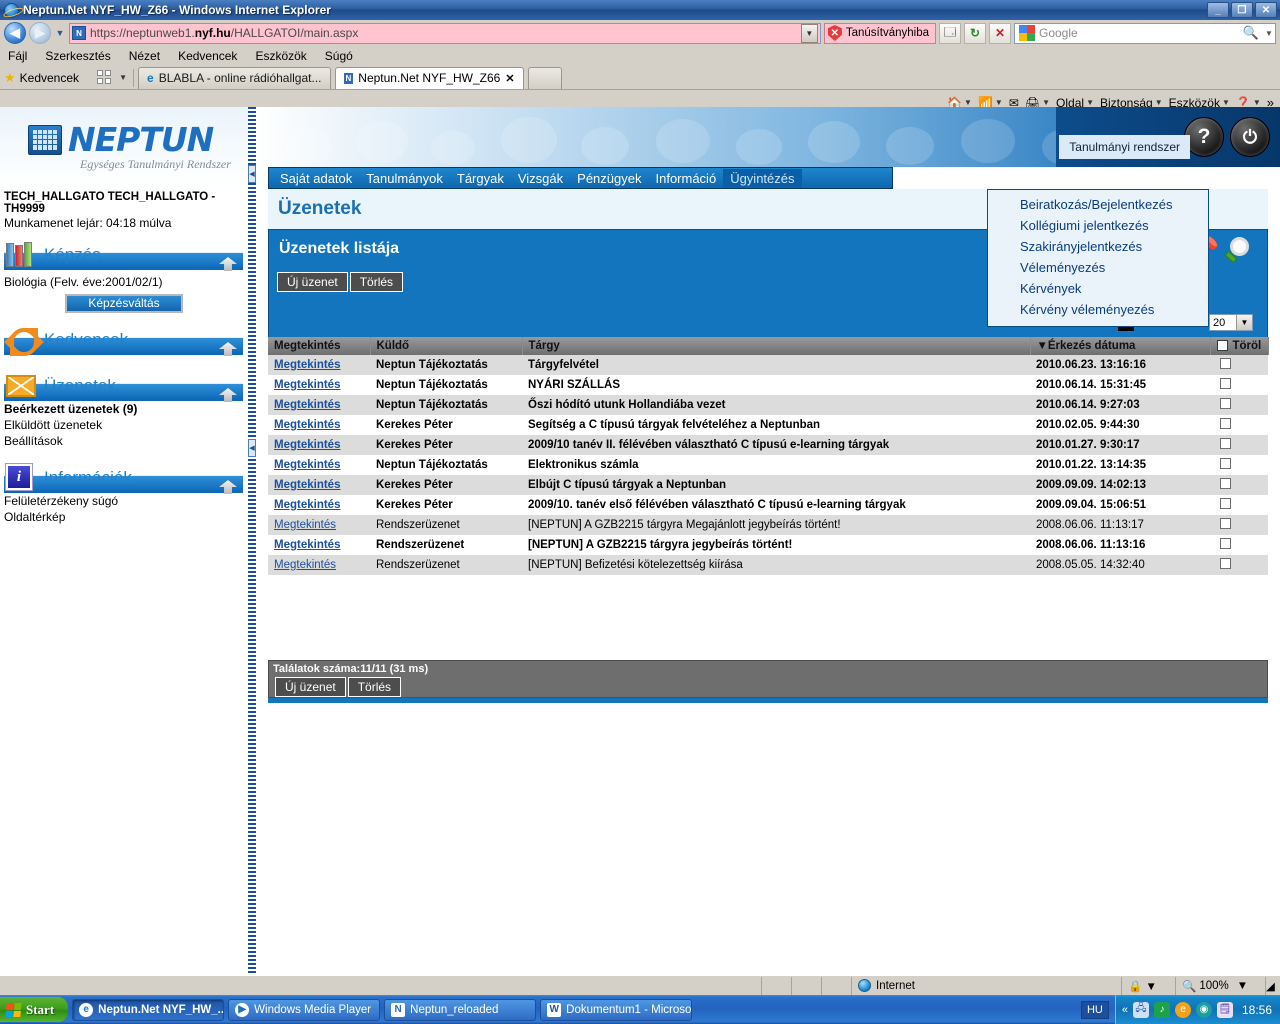  What do you see at coordinates (280, 56) in the screenshot?
I see `menu-item-tools: Eszközök` at bounding box center [280, 56].